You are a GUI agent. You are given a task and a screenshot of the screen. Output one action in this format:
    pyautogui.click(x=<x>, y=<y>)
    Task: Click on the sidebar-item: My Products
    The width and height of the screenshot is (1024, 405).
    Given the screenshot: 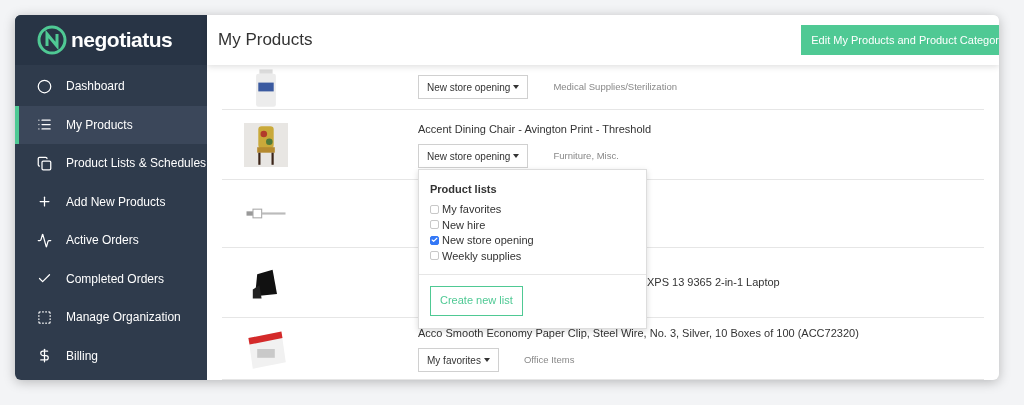 What is the action you would take?
    pyautogui.click(x=111, y=124)
    